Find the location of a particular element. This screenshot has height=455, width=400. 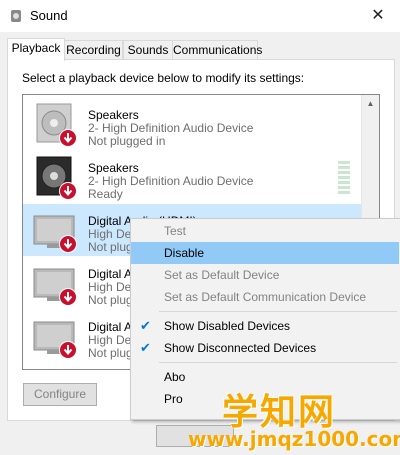

window-title: Sound is located at coordinates (49, 15).